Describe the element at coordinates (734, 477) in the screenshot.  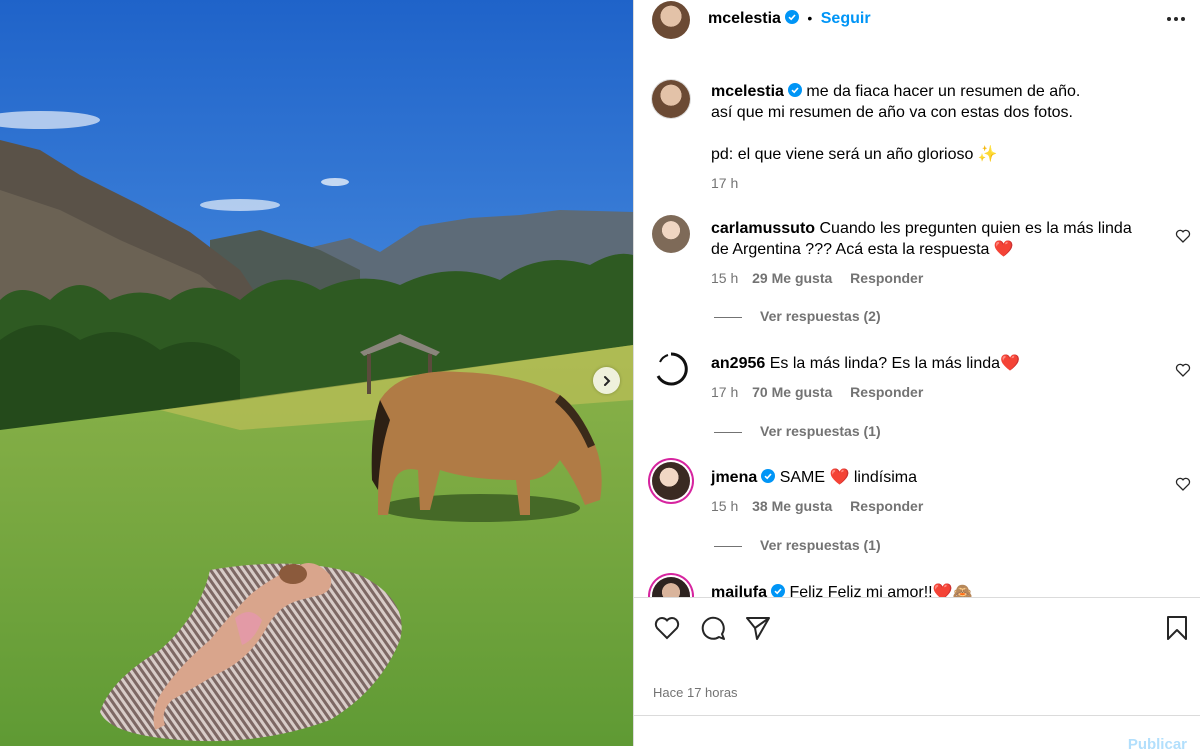
I see `comment-username: jmena` at that location.